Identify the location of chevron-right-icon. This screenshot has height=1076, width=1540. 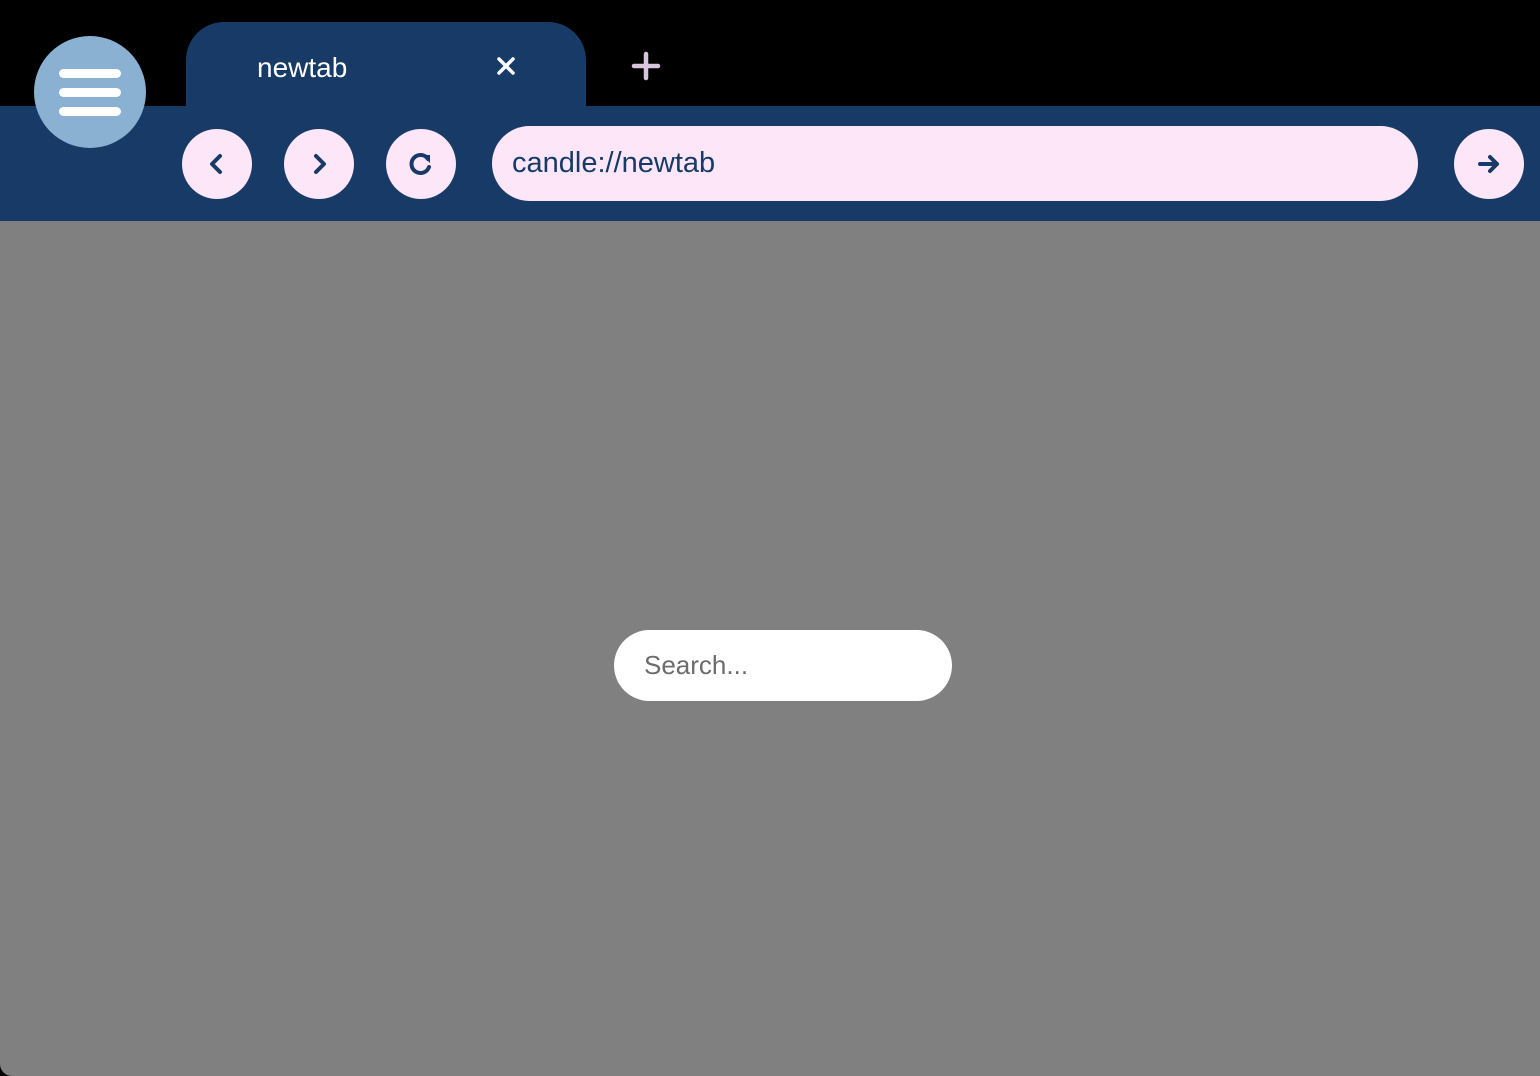
(320, 164).